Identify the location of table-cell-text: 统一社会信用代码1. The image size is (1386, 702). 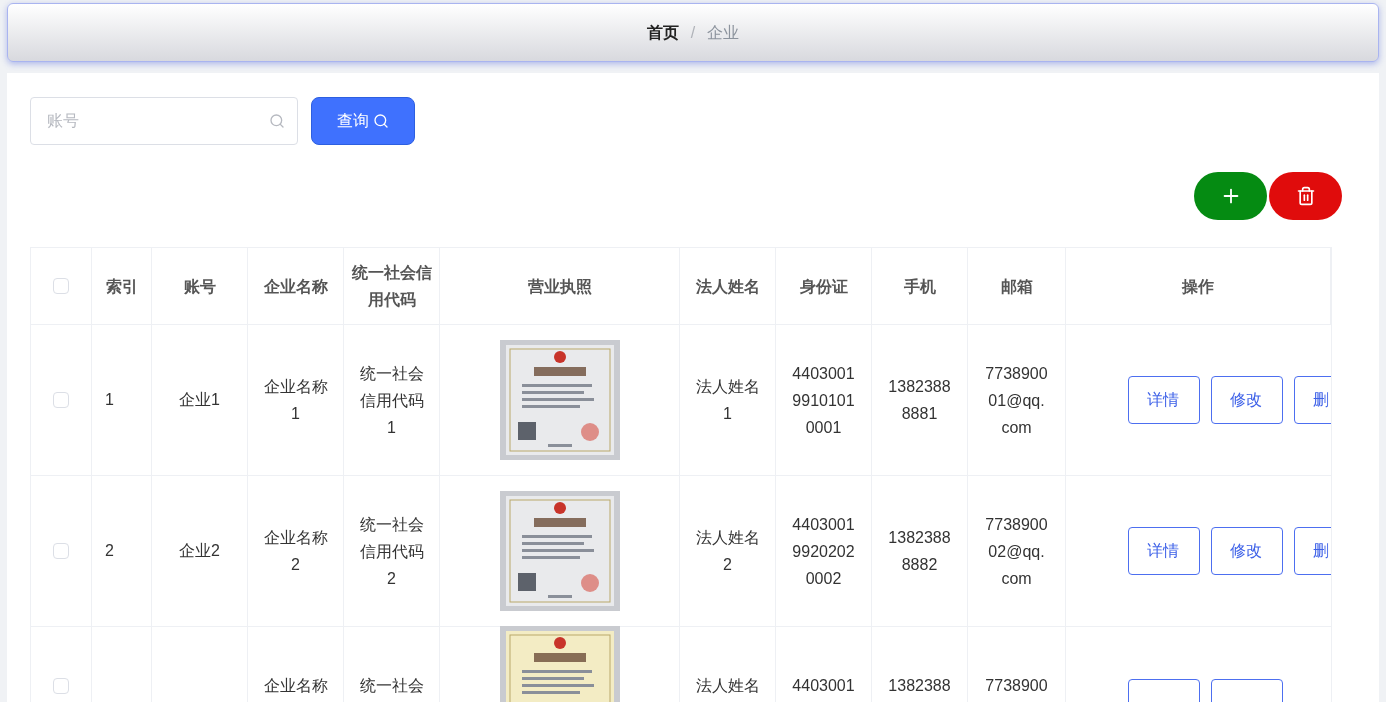
(391, 400).